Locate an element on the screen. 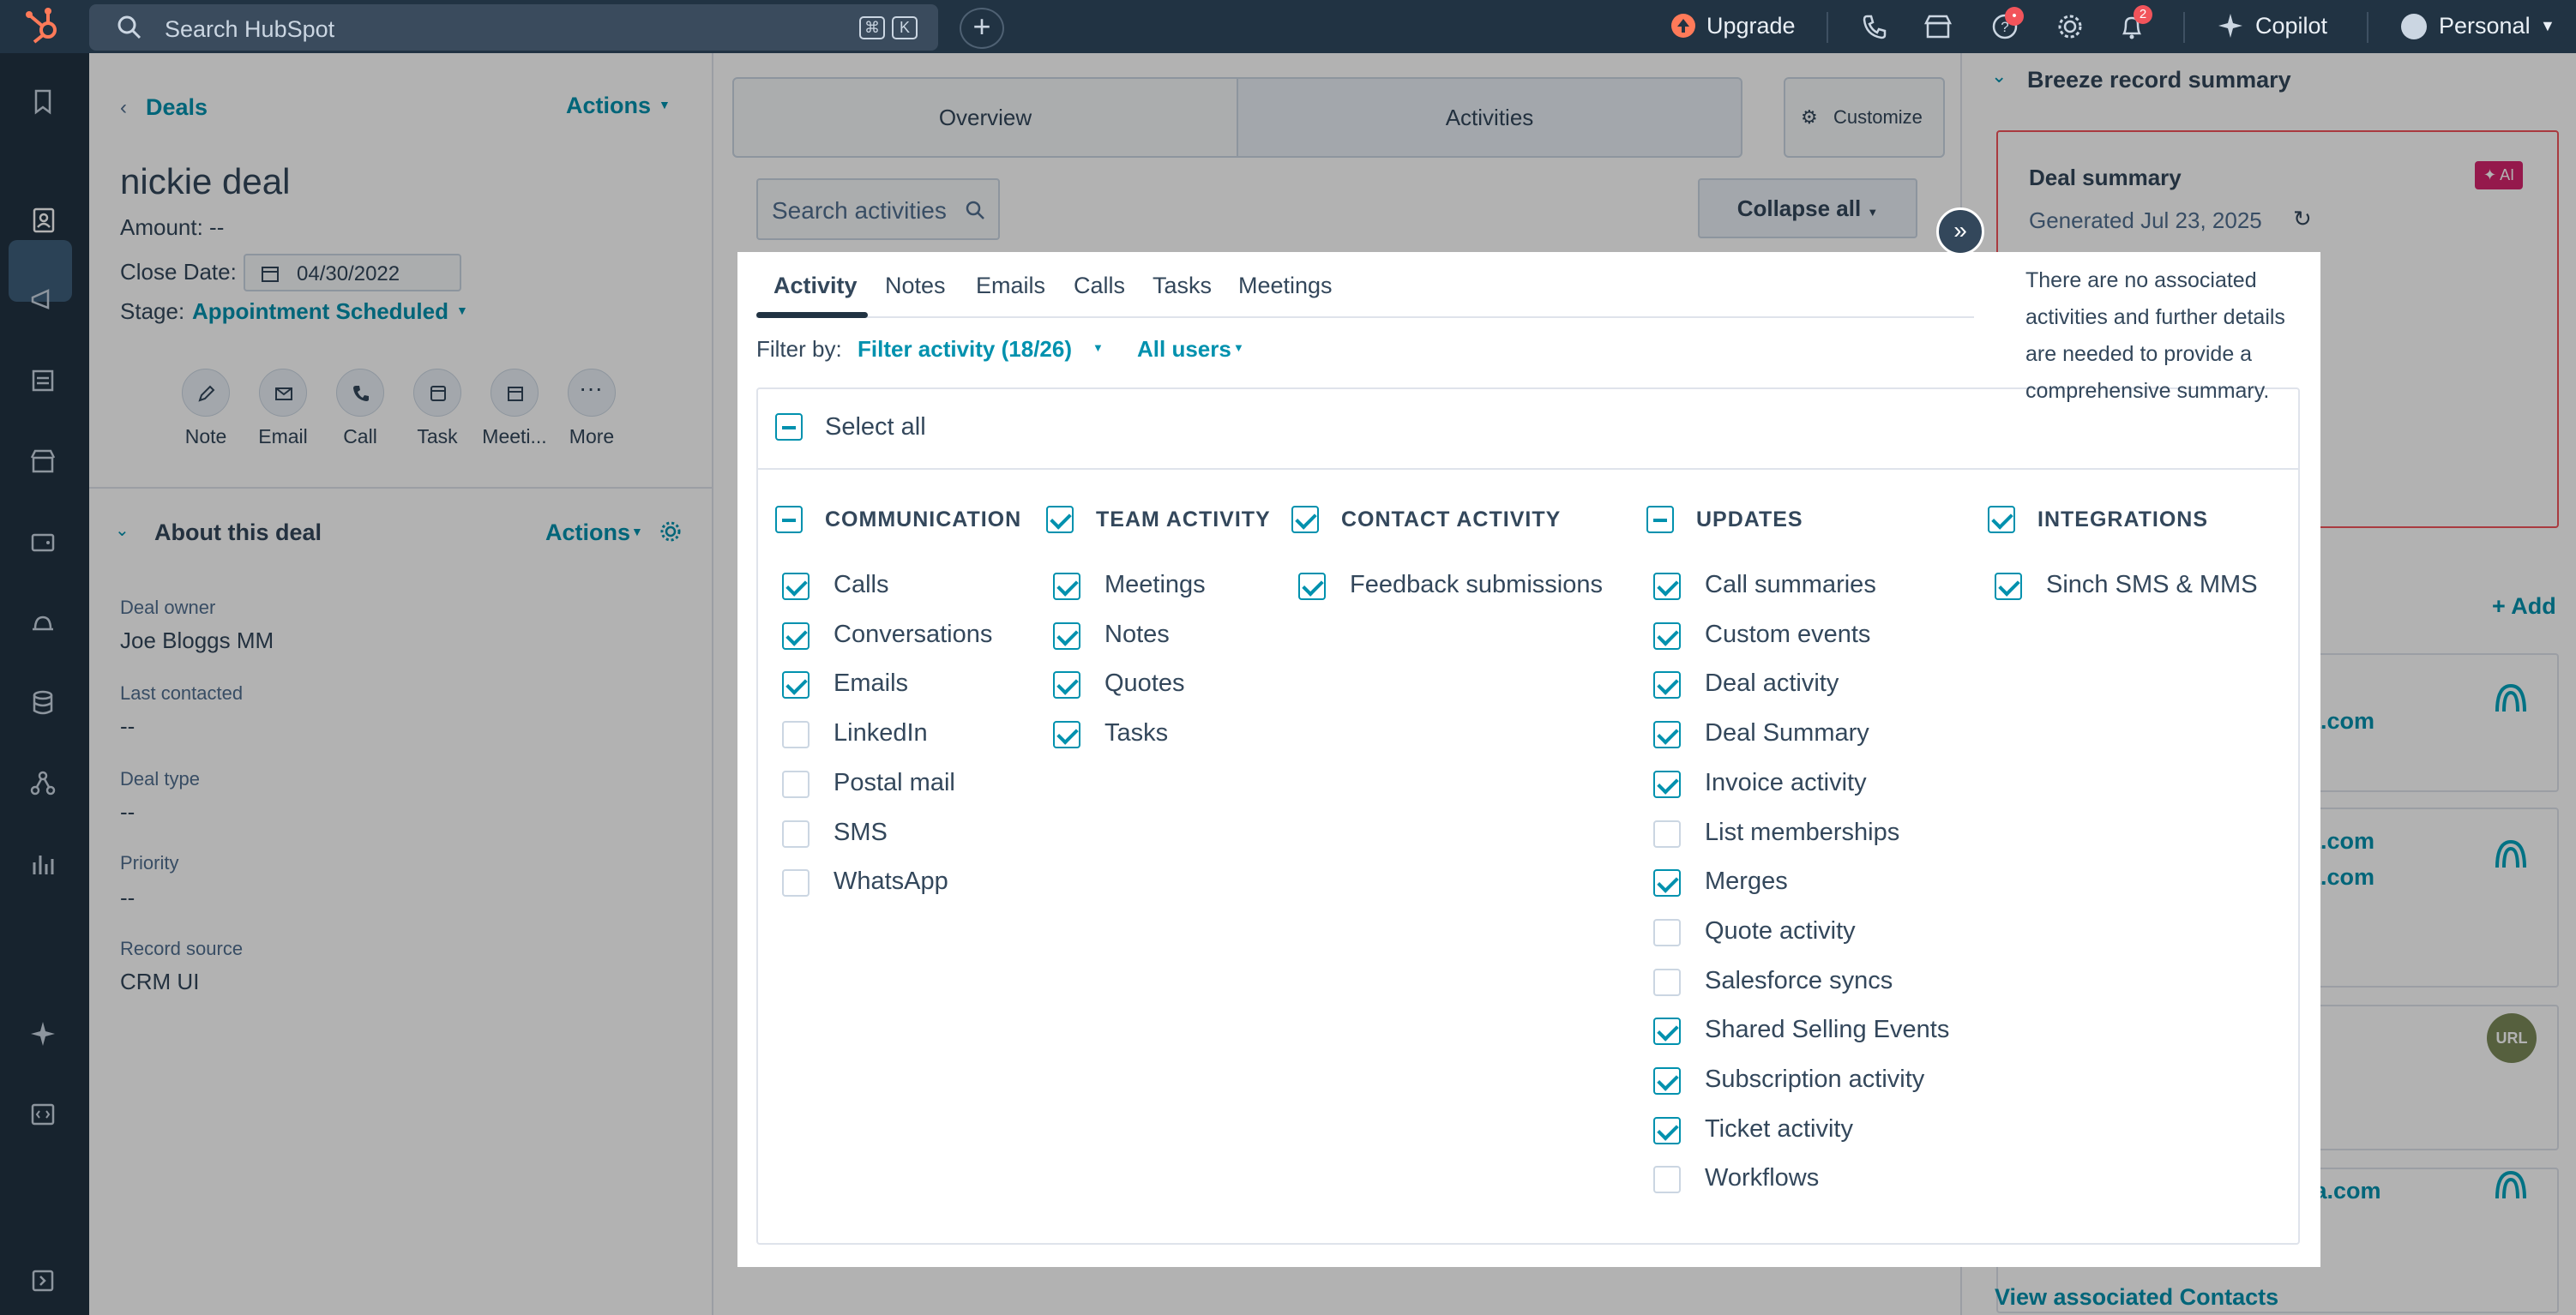 The height and width of the screenshot is (1315, 2576). settings-gear-icon is located at coordinates (2070, 26).